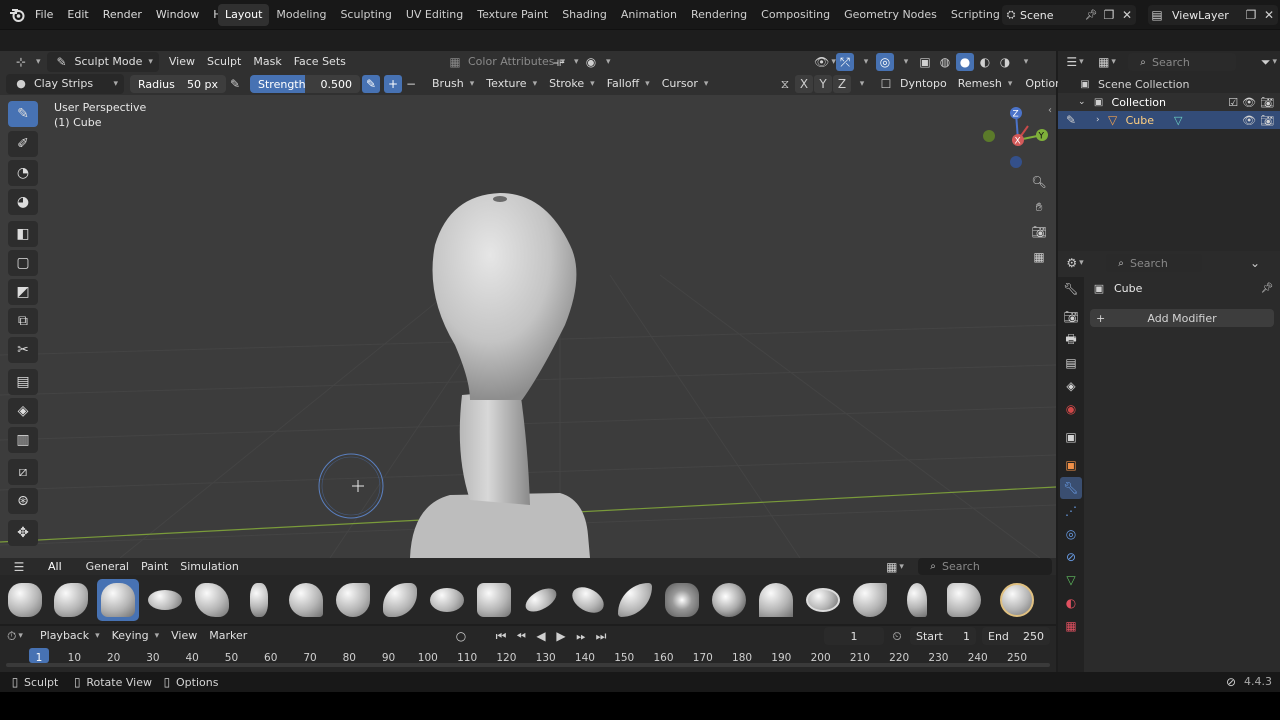  Describe the element at coordinates (65, 84) in the screenshot. I see `brush-selector: ● Clay Strips` at that location.